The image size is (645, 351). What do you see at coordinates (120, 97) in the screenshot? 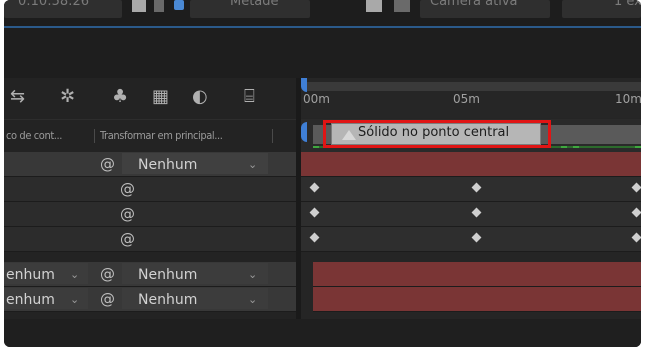
I see `motion-blur-icon: ♣` at bounding box center [120, 97].